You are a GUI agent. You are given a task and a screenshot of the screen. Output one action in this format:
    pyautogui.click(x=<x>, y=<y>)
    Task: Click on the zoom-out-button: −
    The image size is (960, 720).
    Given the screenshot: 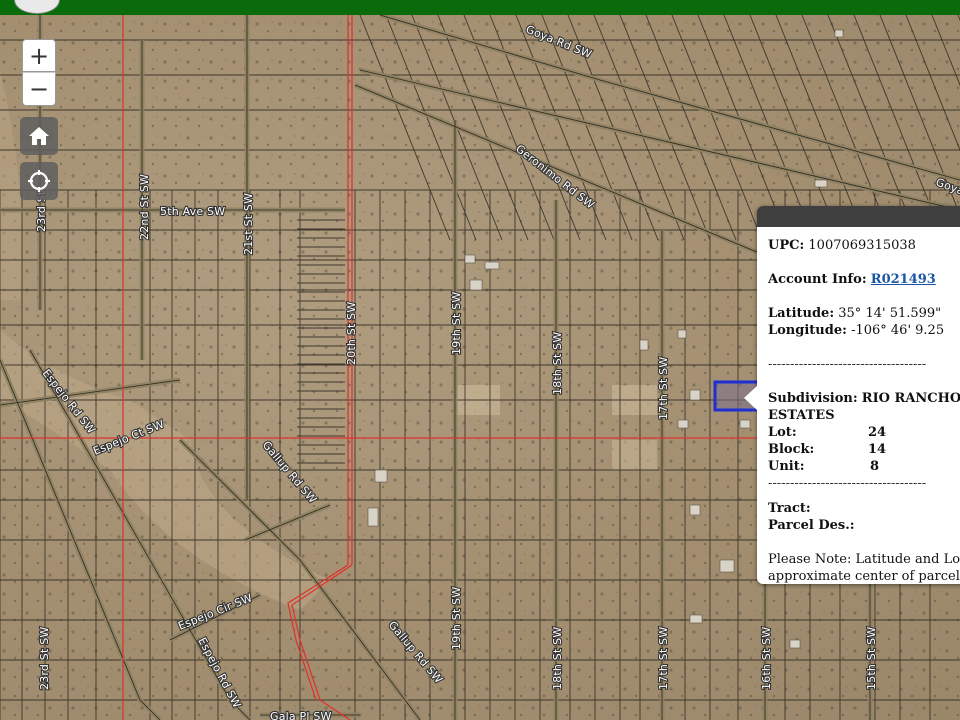 What is the action you would take?
    pyautogui.click(x=39, y=89)
    